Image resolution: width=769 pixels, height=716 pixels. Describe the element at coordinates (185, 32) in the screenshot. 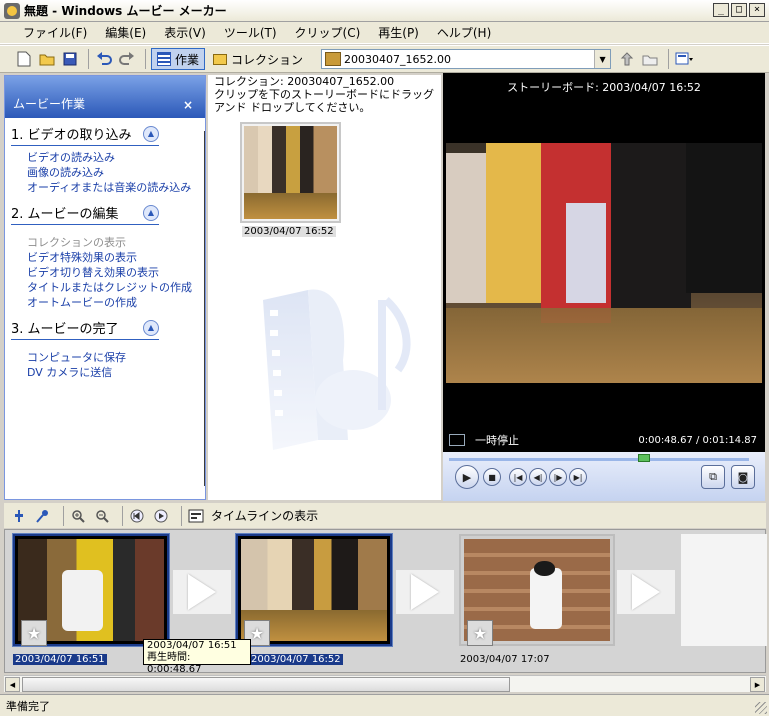

I see `menu-view: 表示(V)` at that location.